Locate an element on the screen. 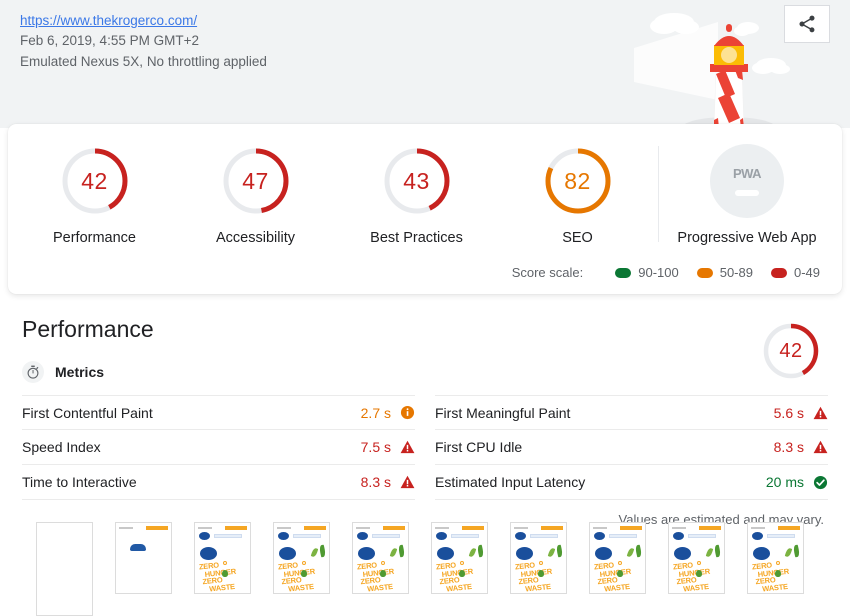 The height and width of the screenshot is (616, 850). table-row: First Contentful Paint 2.7 s is located at coordinates (218, 412).